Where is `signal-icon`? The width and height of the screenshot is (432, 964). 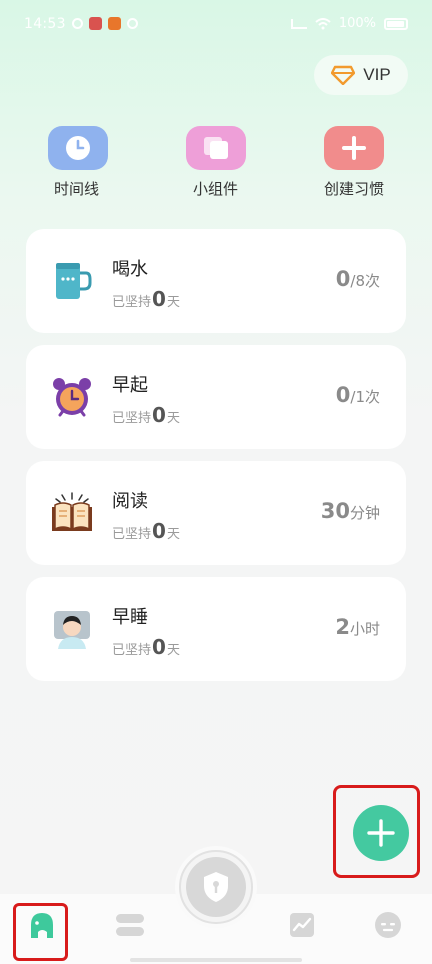 signal-icon is located at coordinates (298, 23).